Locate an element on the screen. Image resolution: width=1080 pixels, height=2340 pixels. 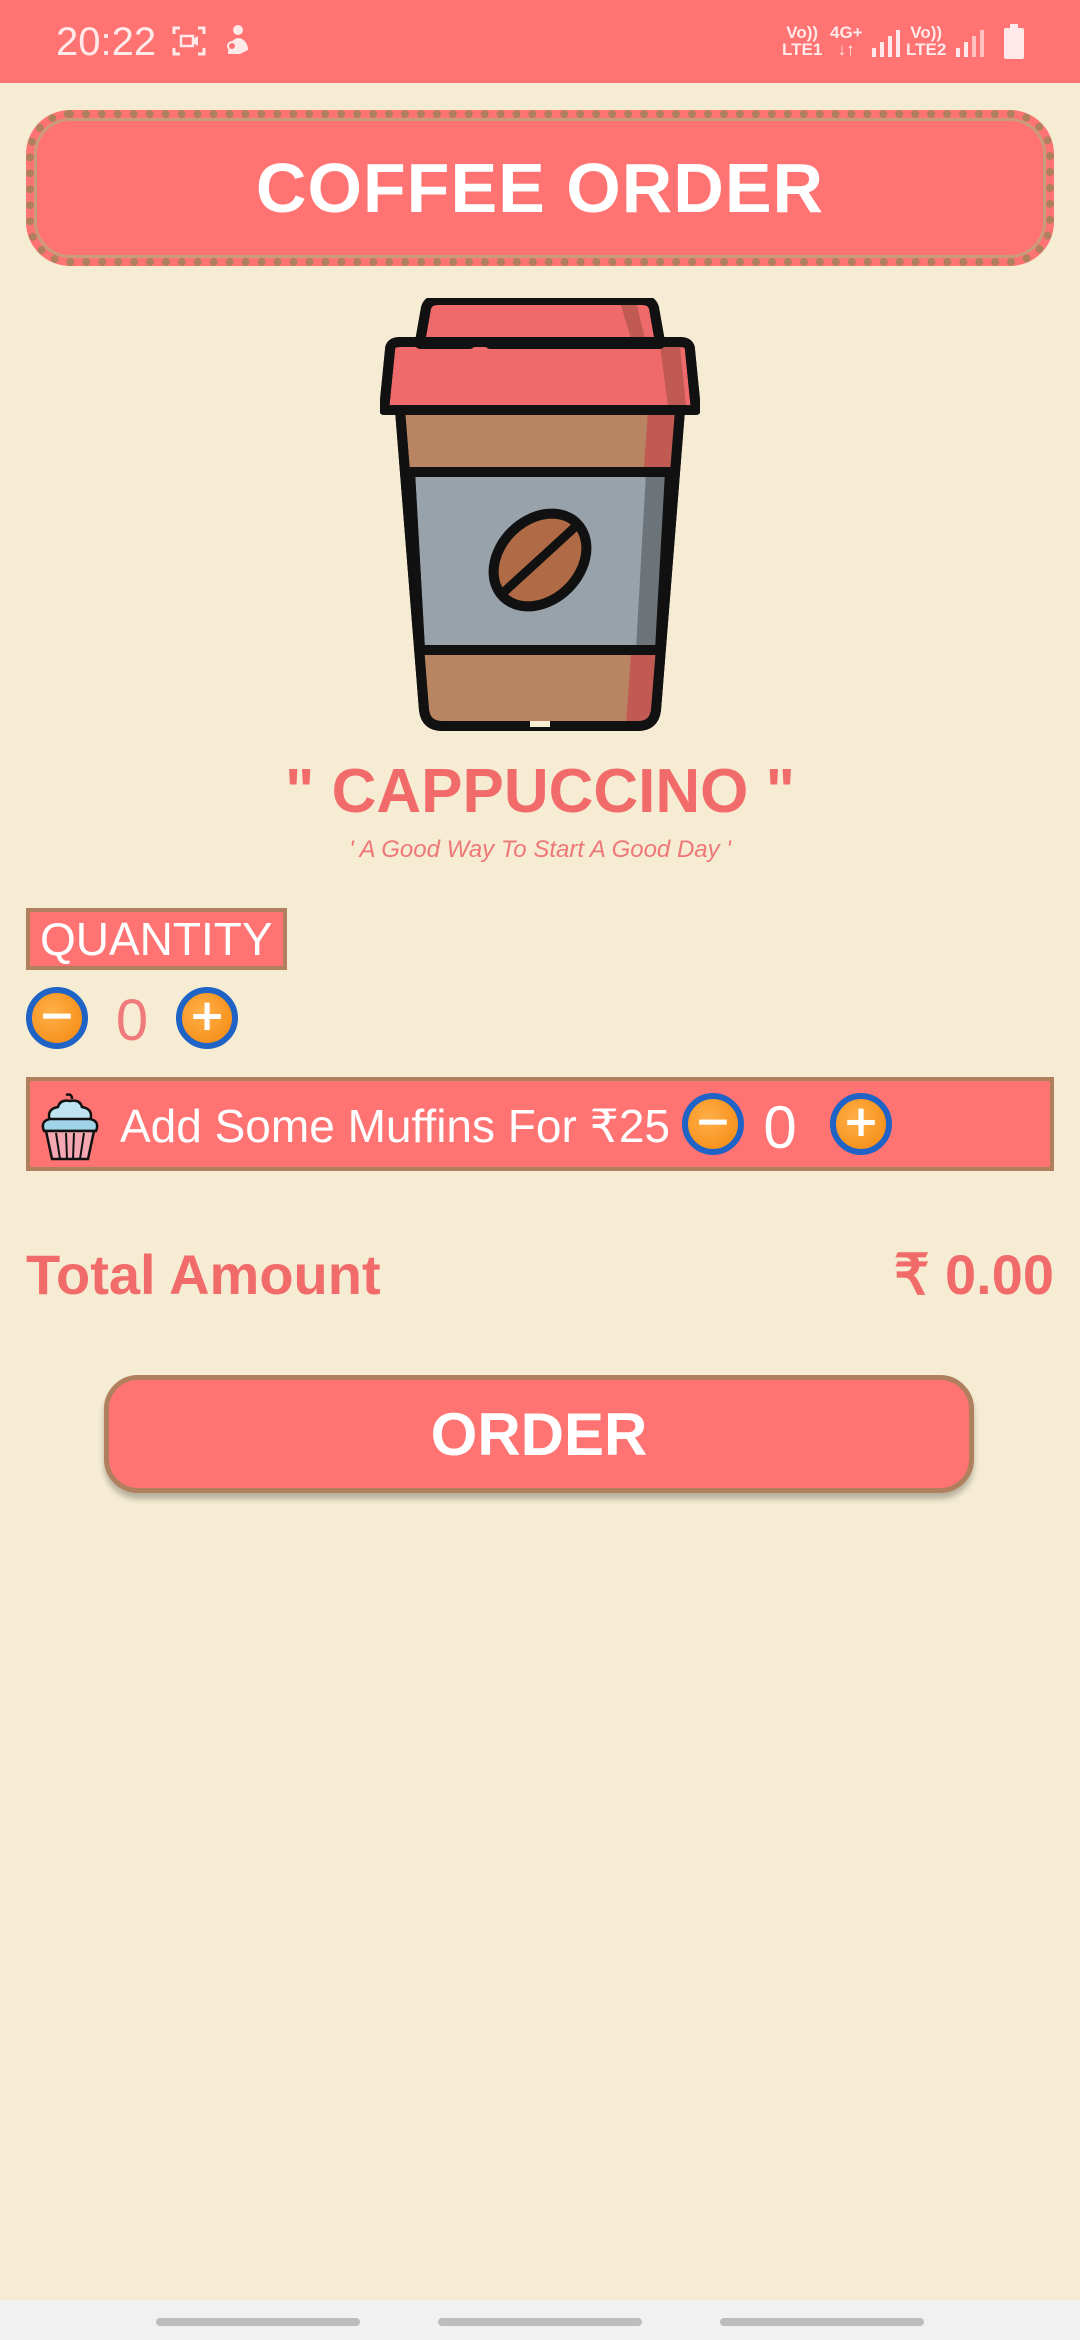
muffin-increment-button: + is located at coordinates (861, 1124).